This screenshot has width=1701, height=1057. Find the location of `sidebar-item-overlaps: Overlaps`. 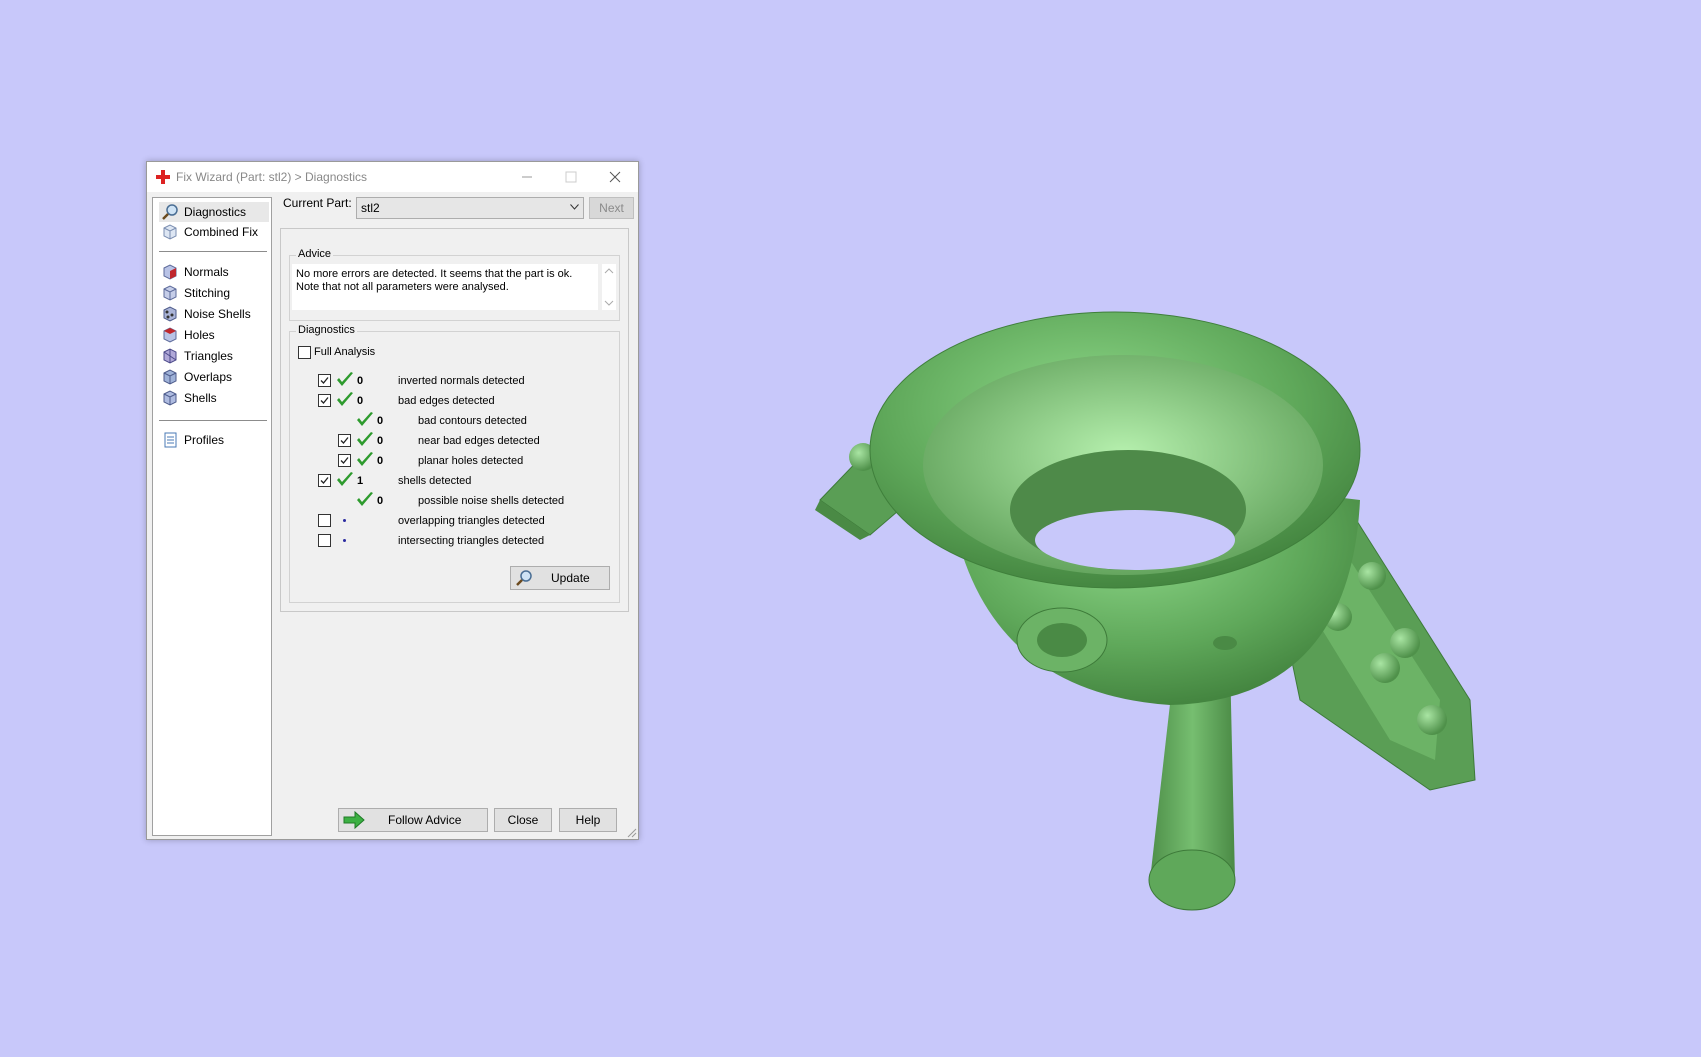

sidebar-item-overlaps: Overlaps is located at coordinates (214, 377).